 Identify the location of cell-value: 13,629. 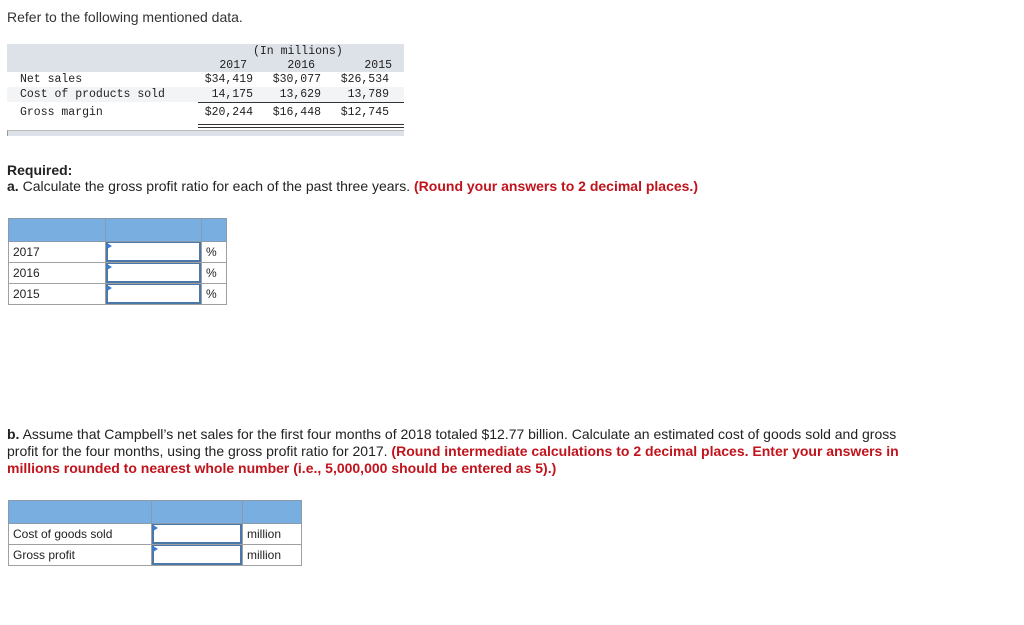
(300, 94).